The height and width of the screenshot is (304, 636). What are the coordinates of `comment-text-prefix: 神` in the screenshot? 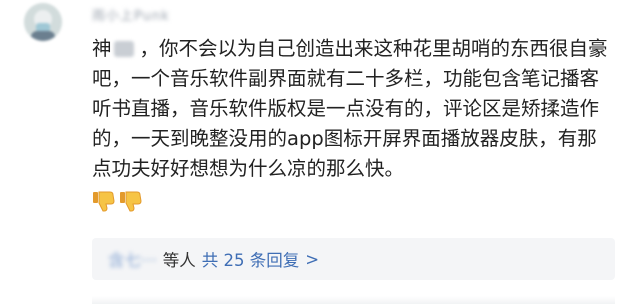 It's located at (102, 48).